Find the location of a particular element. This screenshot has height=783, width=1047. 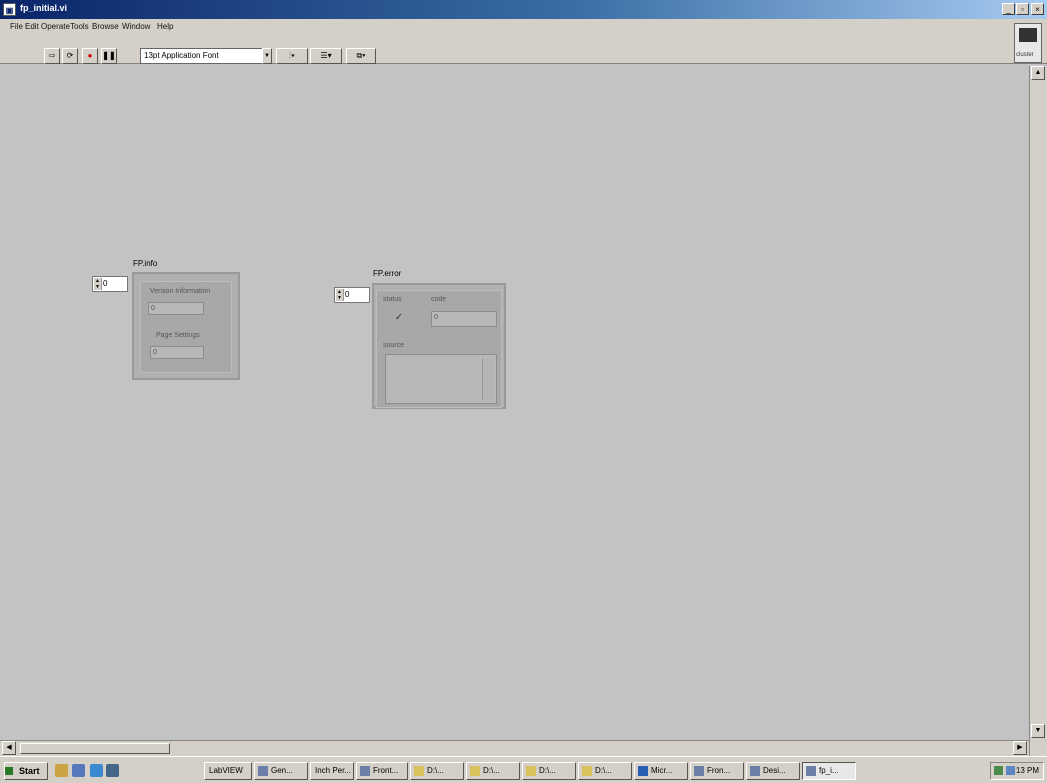

close-button: × is located at coordinates (1037, 9).